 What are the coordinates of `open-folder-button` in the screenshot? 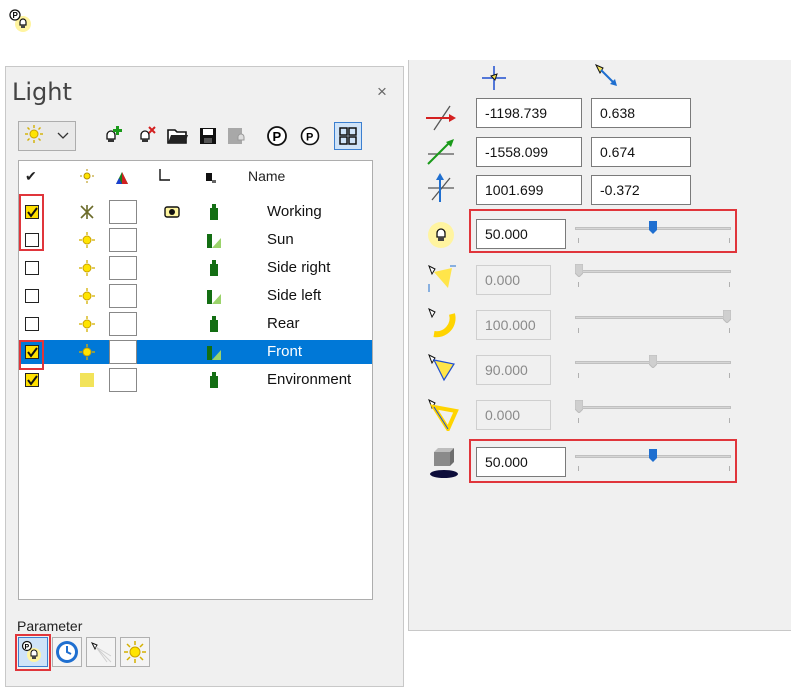 It's located at (178, 136).